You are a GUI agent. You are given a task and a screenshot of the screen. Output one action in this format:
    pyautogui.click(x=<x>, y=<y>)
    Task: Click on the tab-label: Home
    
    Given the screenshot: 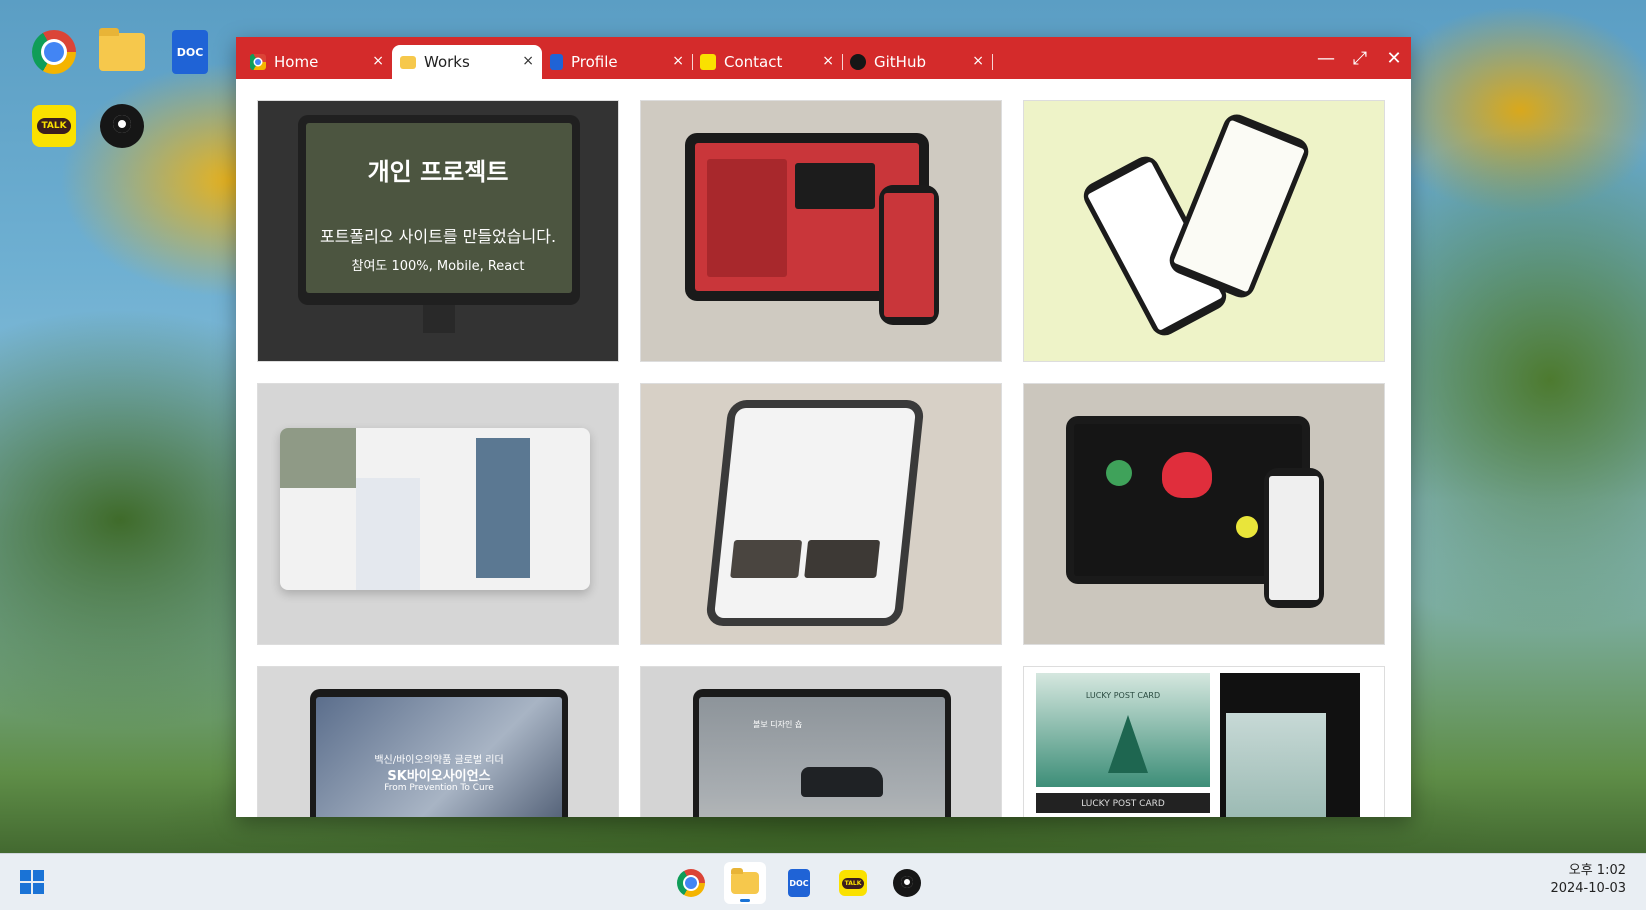 What is the action you would take?
    pyautogui.click(x=296, y=62)
    